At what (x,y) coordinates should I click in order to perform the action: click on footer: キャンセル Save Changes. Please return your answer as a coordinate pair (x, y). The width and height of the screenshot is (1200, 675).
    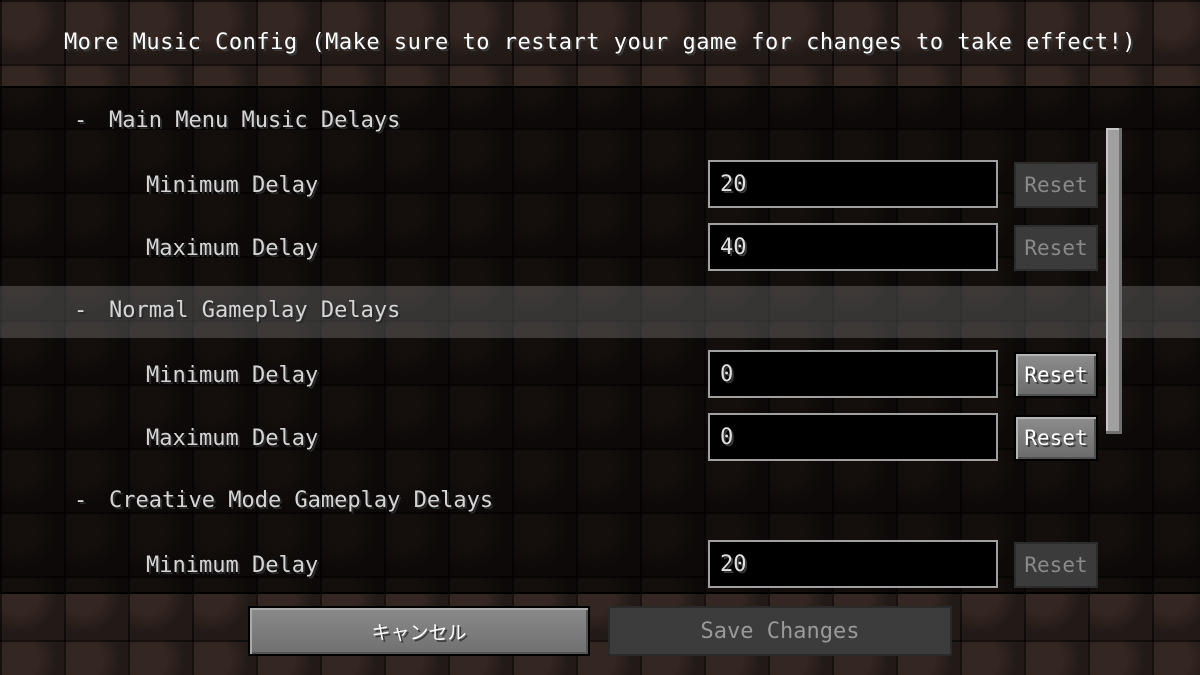
    Looking at the image, I should click on (600, 633).